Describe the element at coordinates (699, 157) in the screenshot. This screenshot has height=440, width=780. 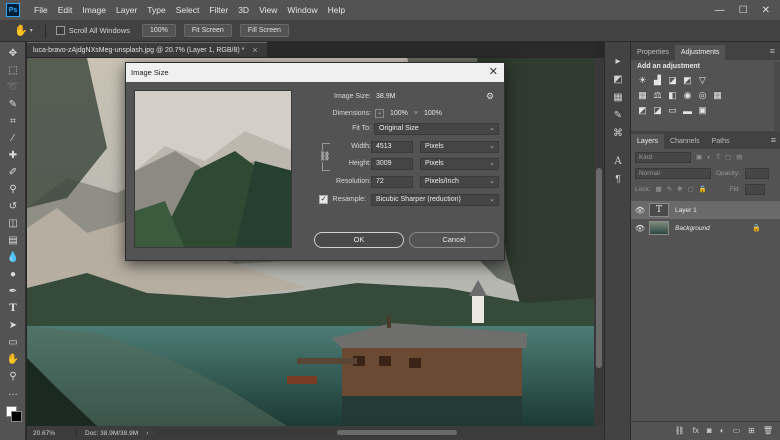
I see `filter-pixel-icon: ▣` at that location.